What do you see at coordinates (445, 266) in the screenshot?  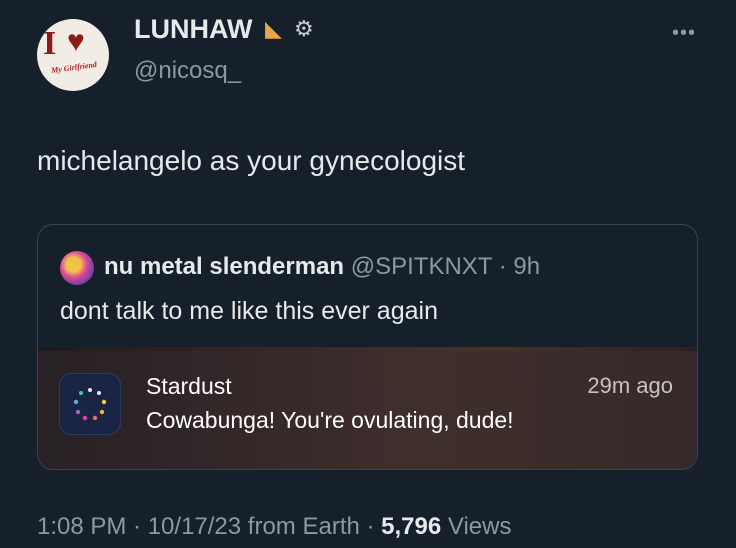 I see `quoted-author-handle-time: @SPITKNXT · 9h` at bounding box center [445, 266].